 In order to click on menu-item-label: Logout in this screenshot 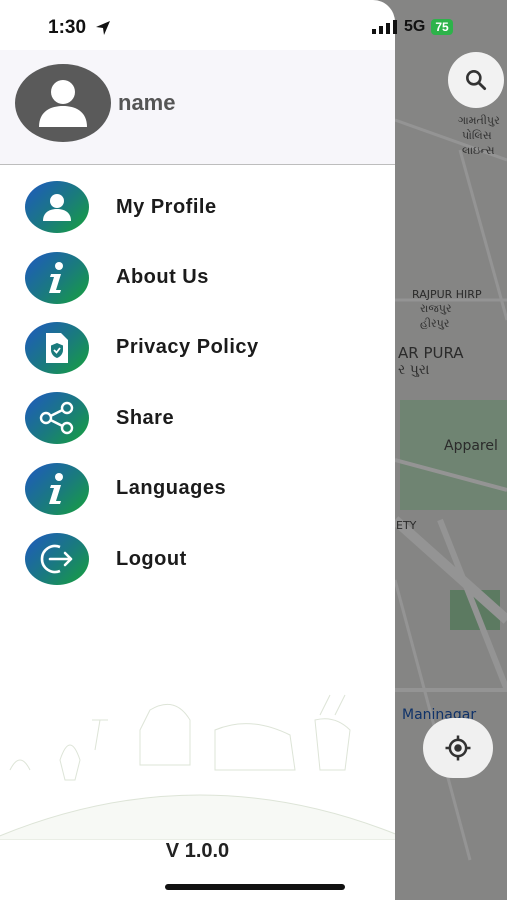, I will do `click(151, 558)`.